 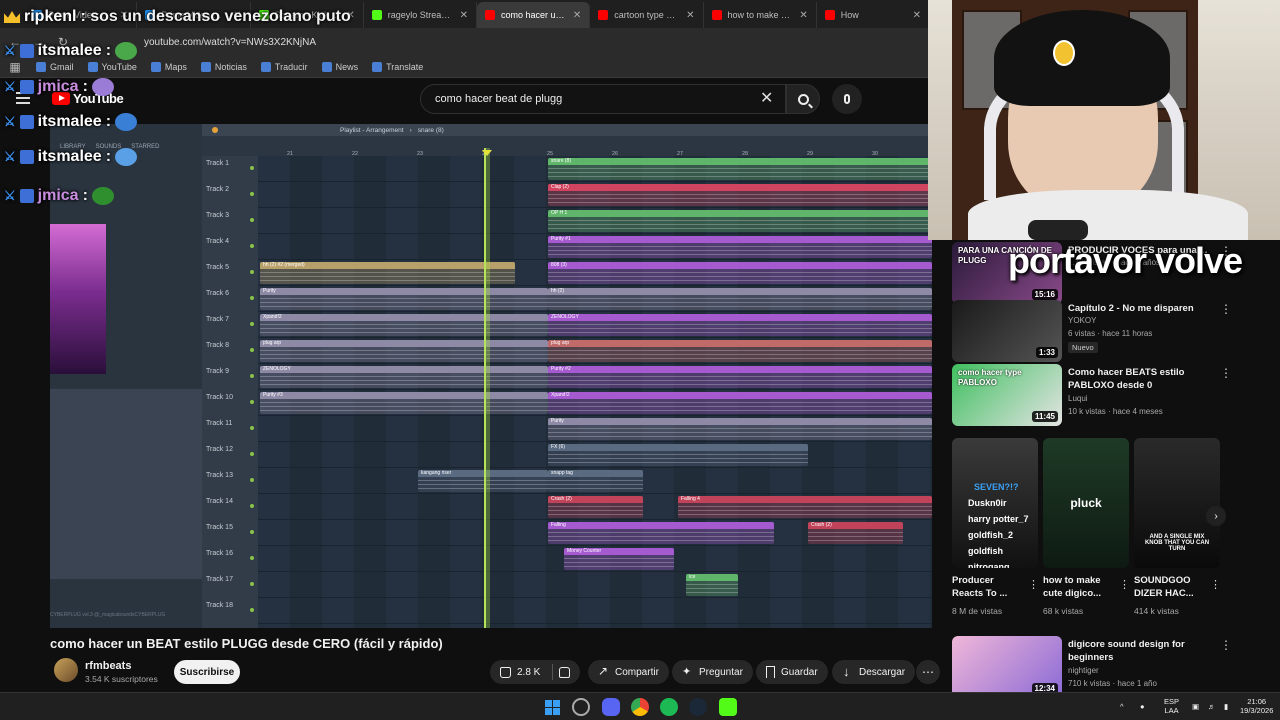 What do you see at coordinates (194, 15) in the screenshot?
I see `browser-tab: Prime Video Diario... ✕` at bounding box center [194, 15].